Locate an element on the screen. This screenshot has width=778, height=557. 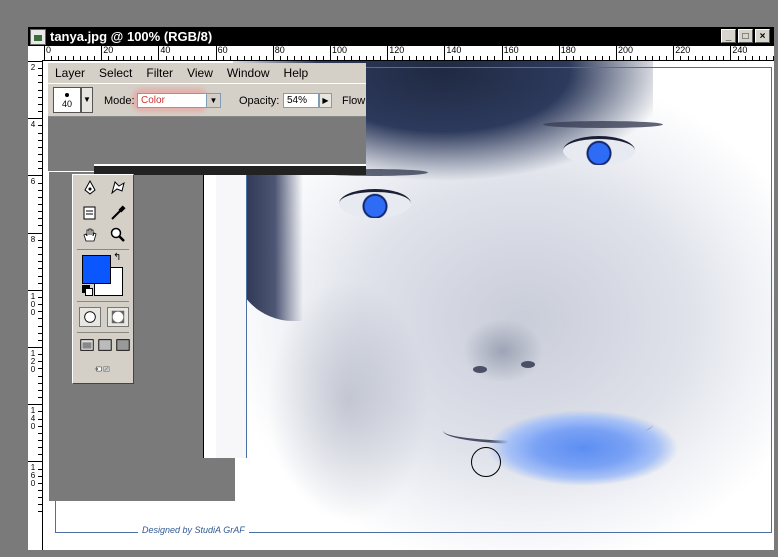
full-screen-menu-icon is located at coordinates (105, 345).